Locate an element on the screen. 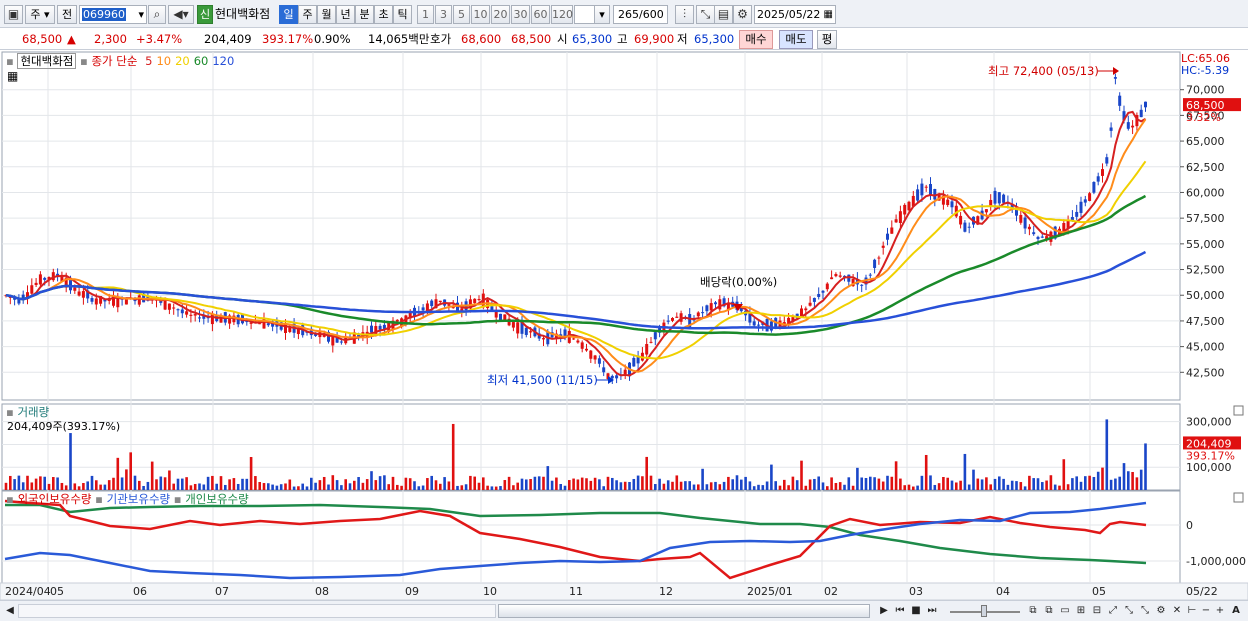  calendar-icon: ▦ is located at coordinates (828, 14).